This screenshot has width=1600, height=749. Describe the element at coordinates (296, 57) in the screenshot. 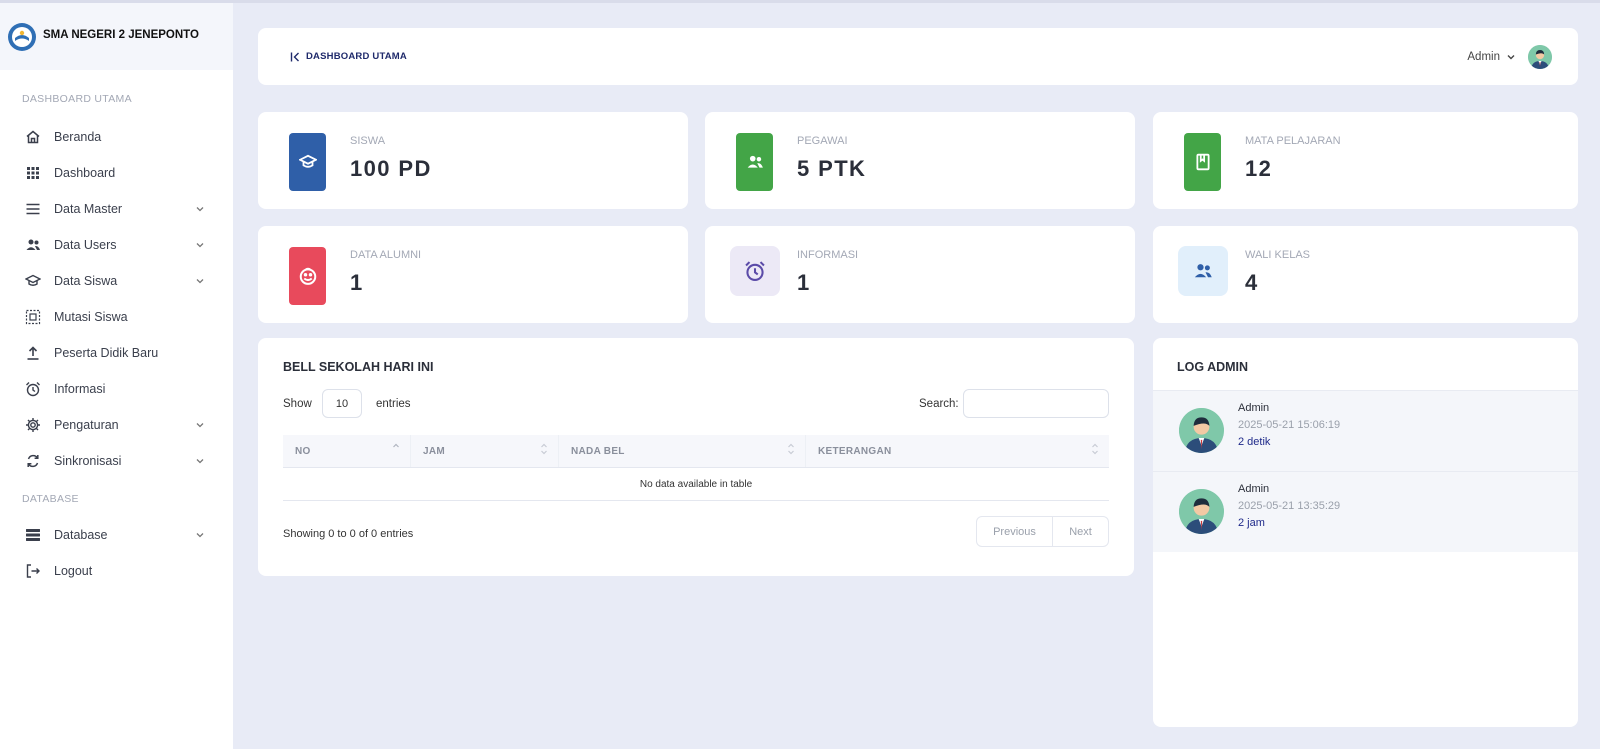

I see `collapse-sidebar-icon` at that location.